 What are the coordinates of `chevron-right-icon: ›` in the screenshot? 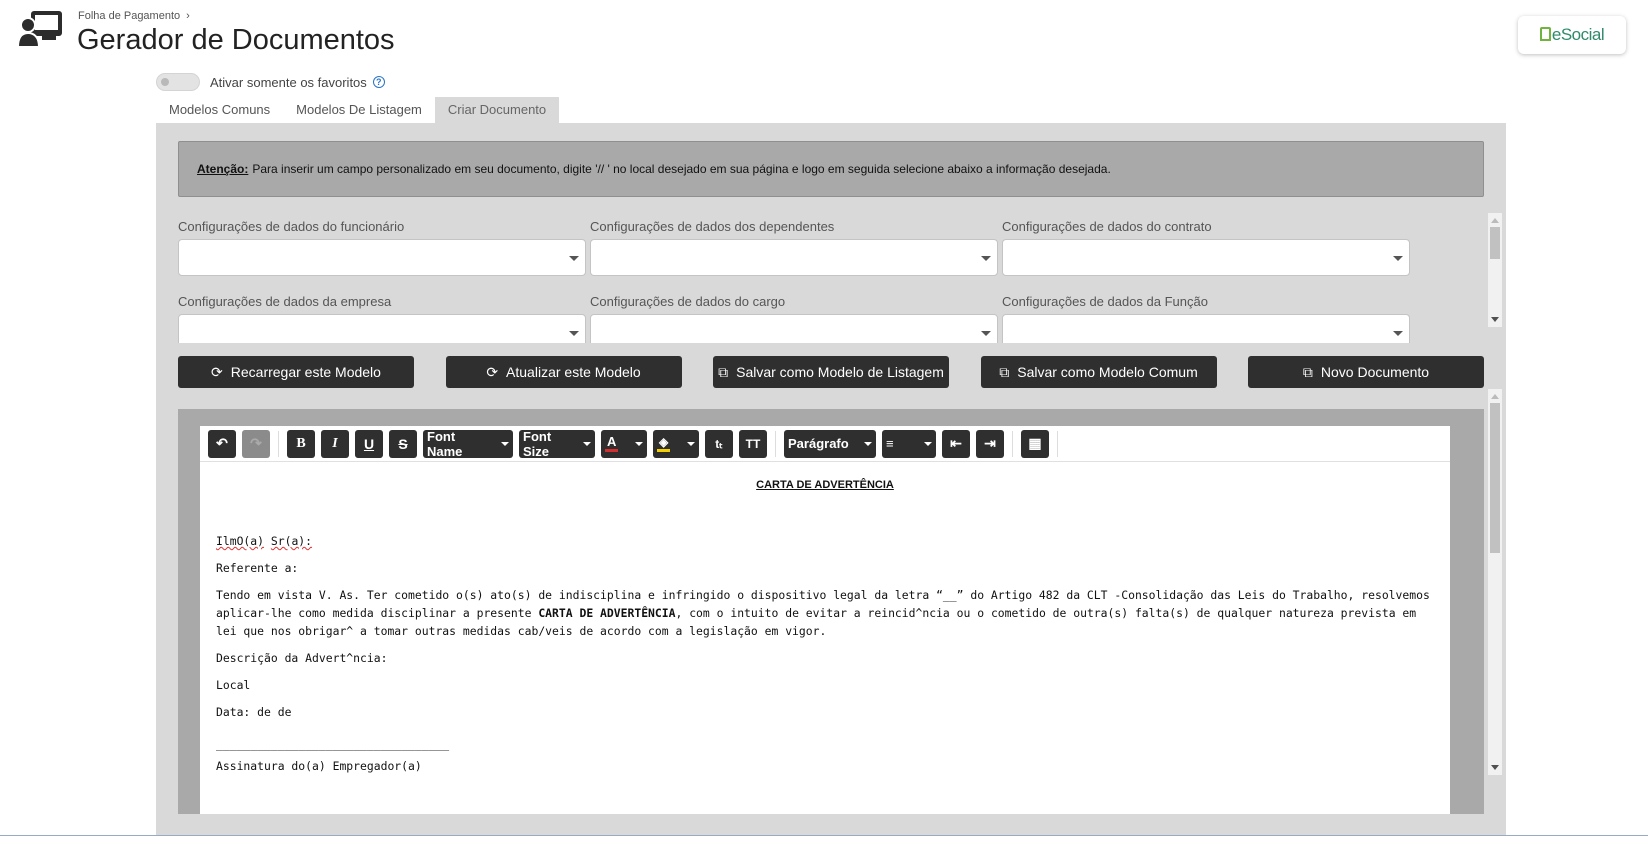 It's located at (188, 16).